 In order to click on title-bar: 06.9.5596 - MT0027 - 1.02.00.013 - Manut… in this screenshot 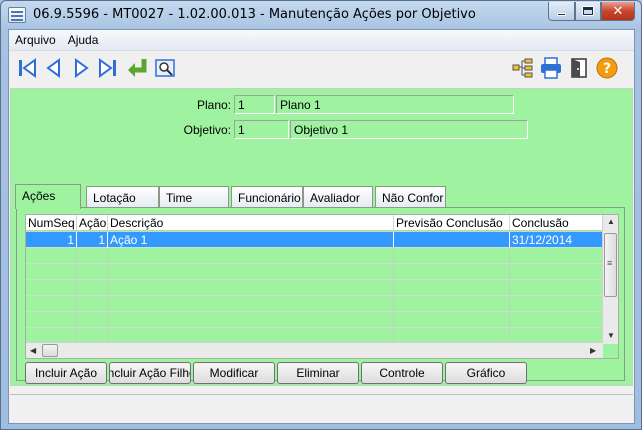, I will do `click(321, 15)`.